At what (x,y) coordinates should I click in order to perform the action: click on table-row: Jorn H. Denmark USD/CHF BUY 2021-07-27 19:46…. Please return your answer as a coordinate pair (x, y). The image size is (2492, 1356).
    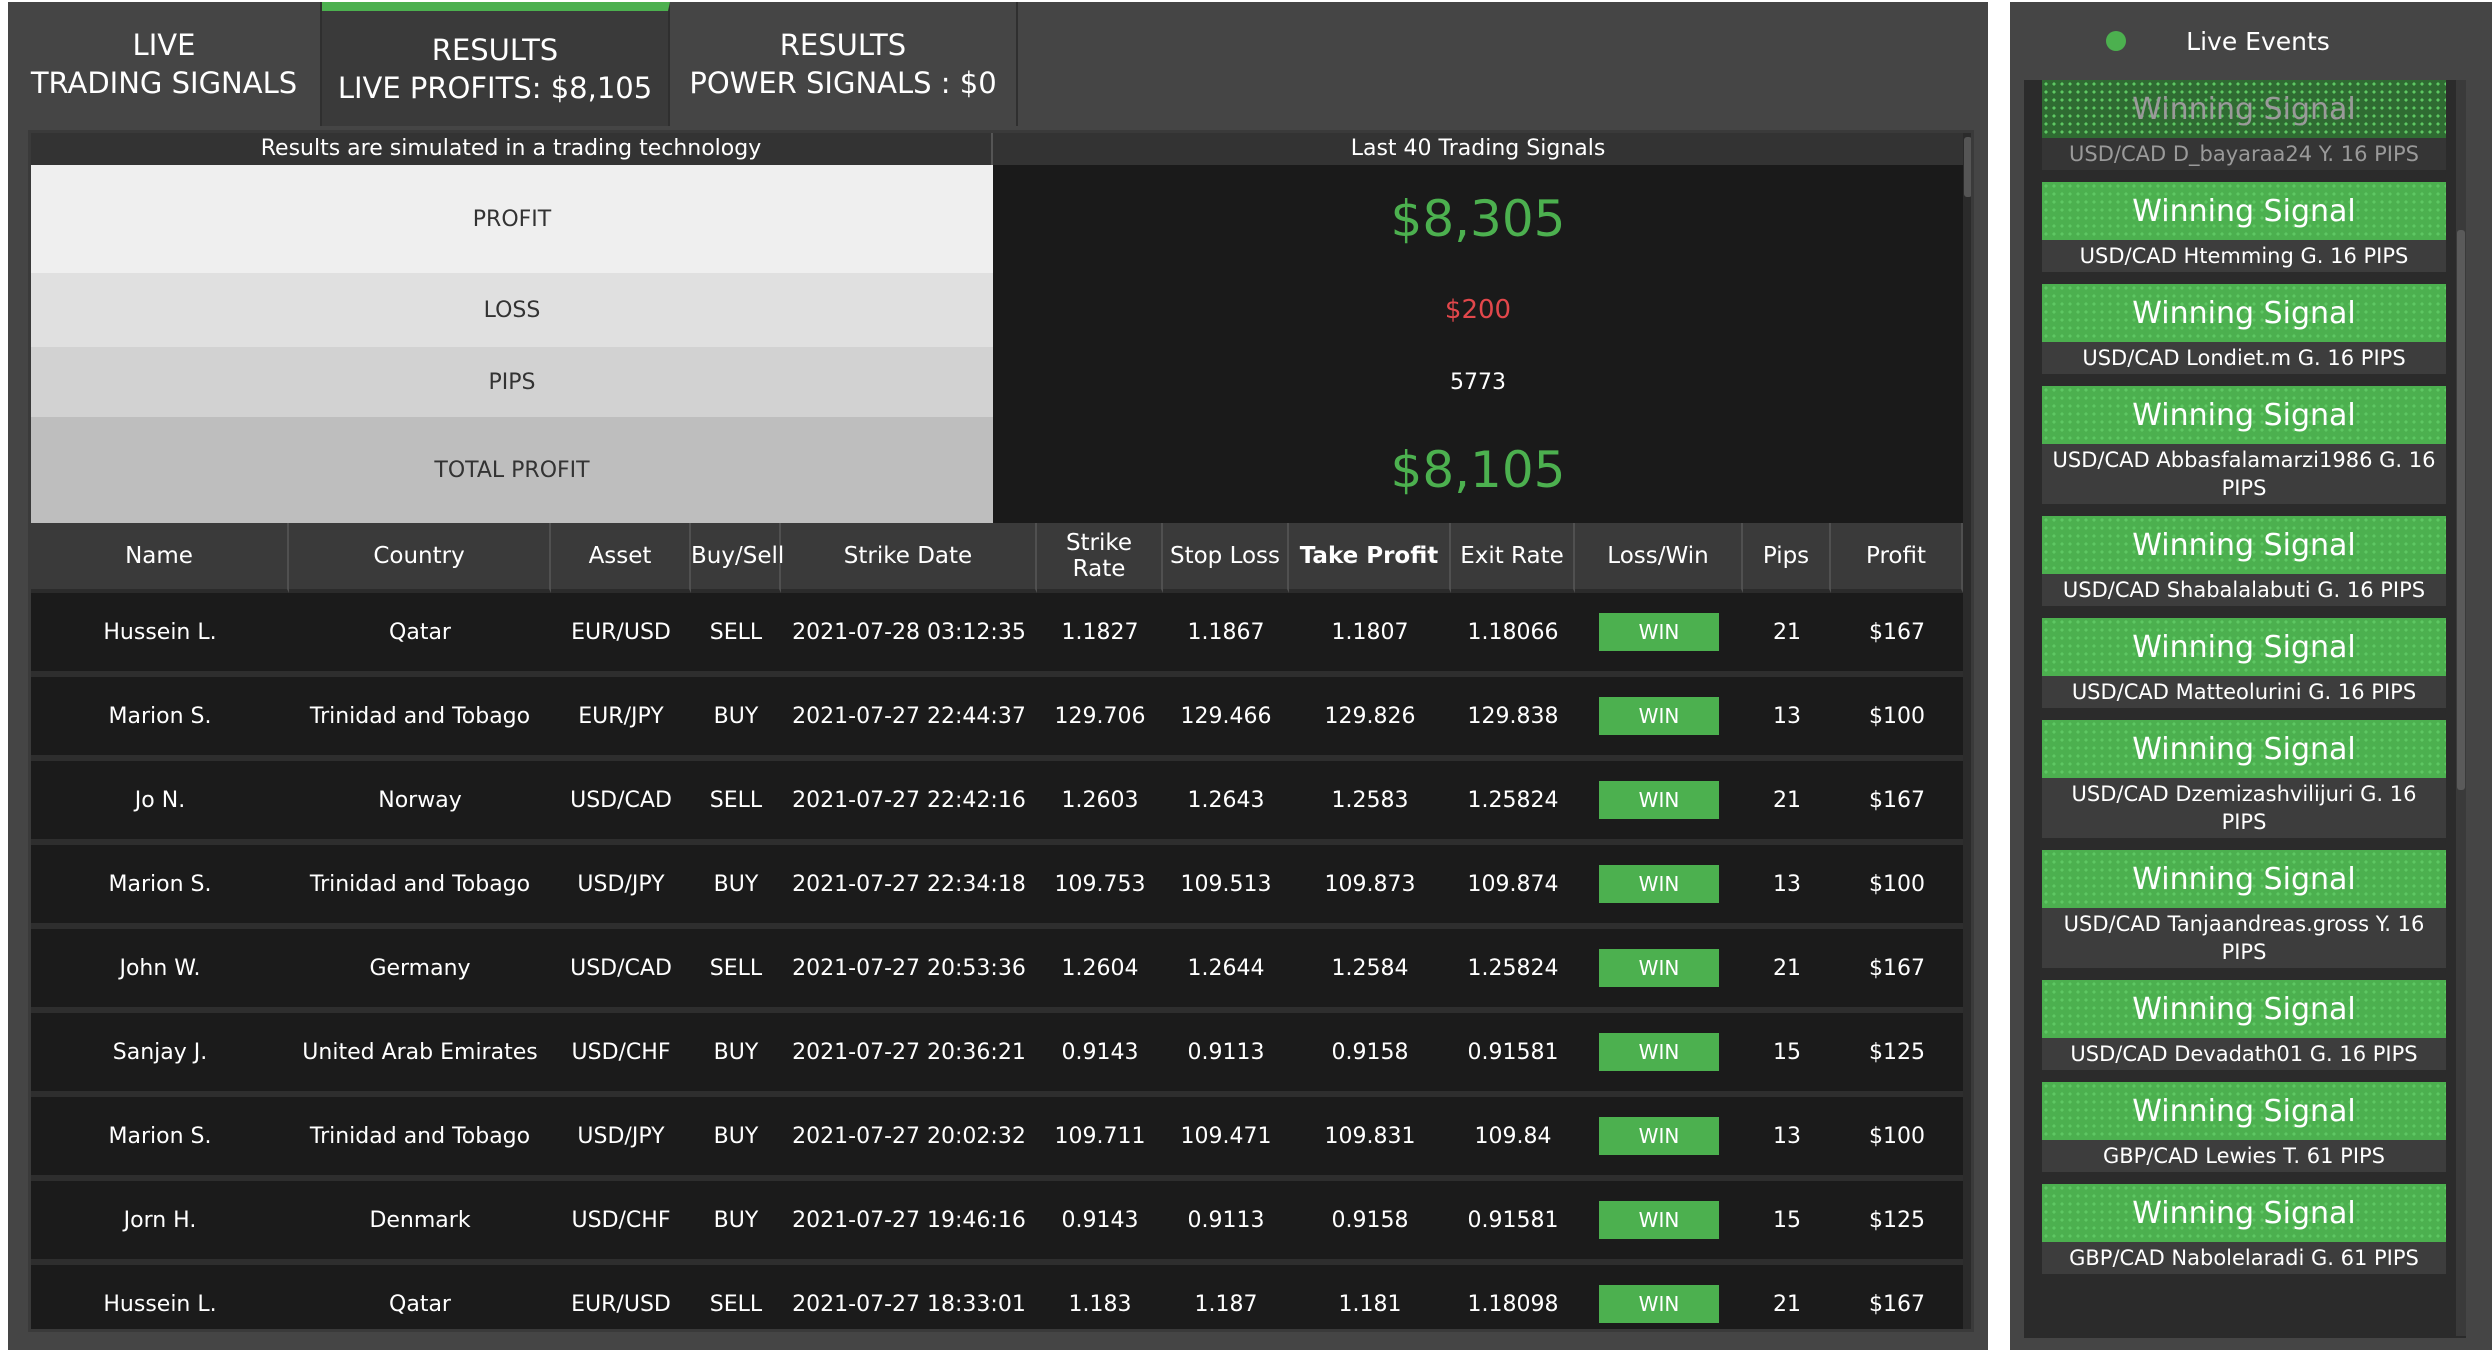
    Looking at the image, I should click on (997, 1223).